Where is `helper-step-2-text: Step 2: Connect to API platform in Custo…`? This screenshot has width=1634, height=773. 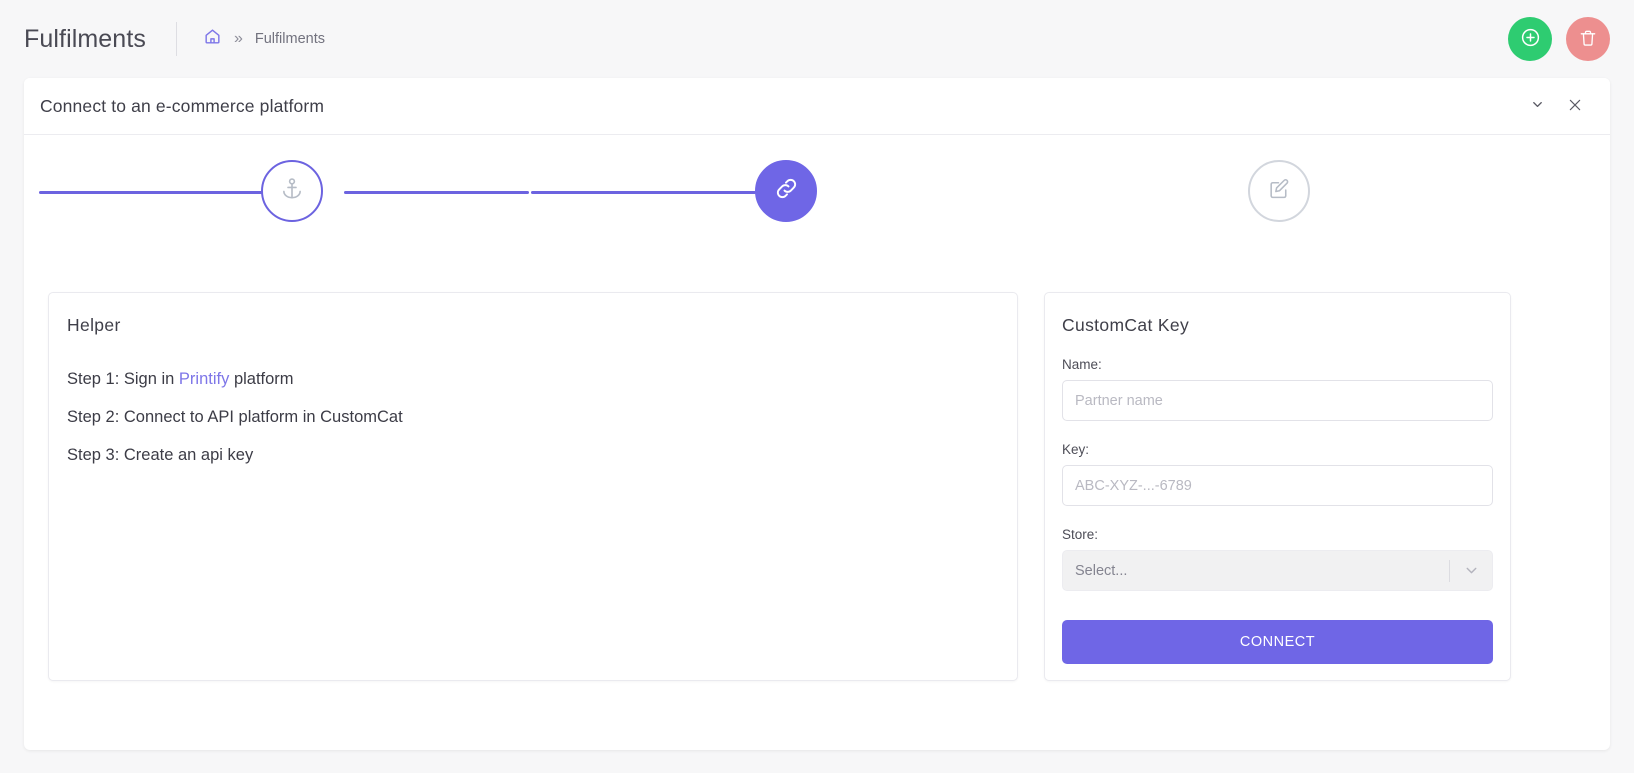 helper-step-2-text: Step 2: Connect to API platform in Custo… is located at coordinates (235, 417).